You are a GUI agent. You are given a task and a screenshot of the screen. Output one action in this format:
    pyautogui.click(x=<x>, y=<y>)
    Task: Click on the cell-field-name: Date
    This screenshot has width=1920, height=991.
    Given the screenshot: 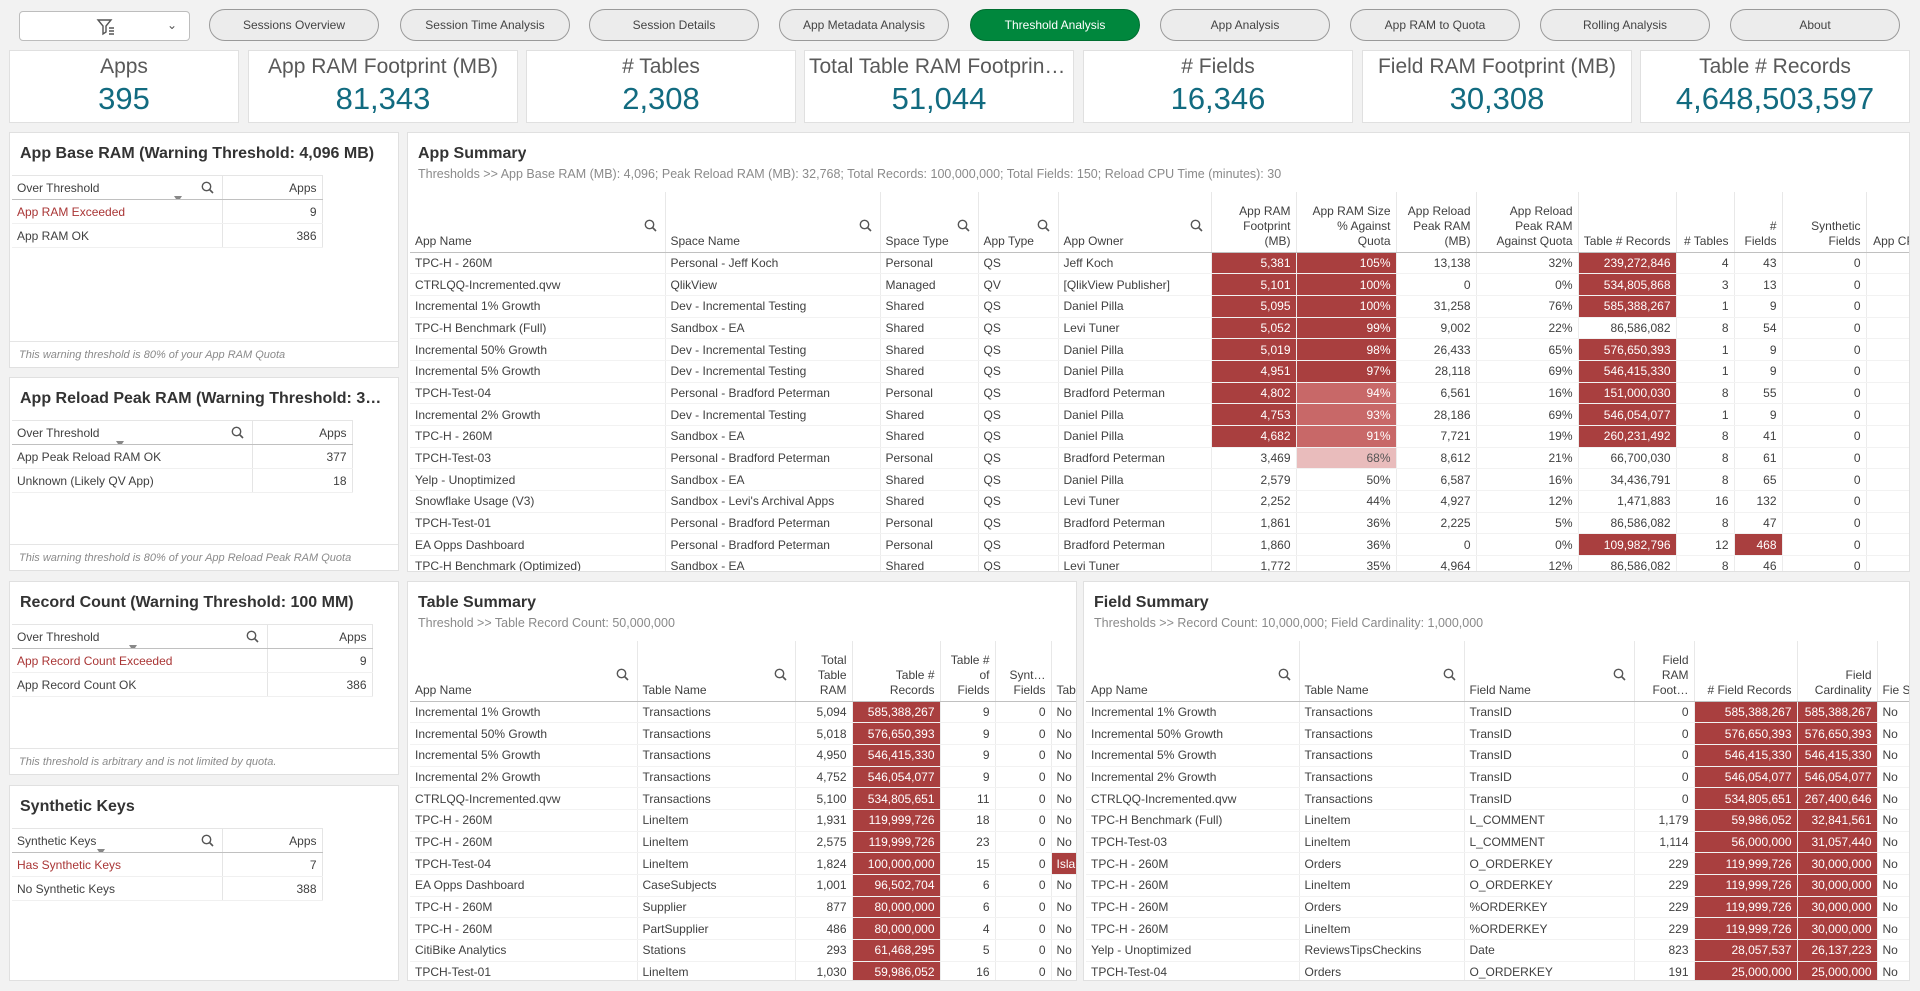 What is the action you would take?
    pyautogui.click(x=1549, y=950)
    